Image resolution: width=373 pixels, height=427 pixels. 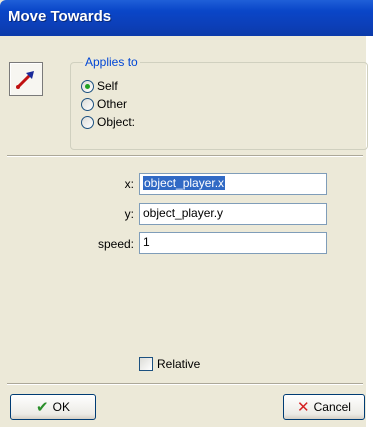 I want to click on relative-label: Relative, so click(x=178, y=364).